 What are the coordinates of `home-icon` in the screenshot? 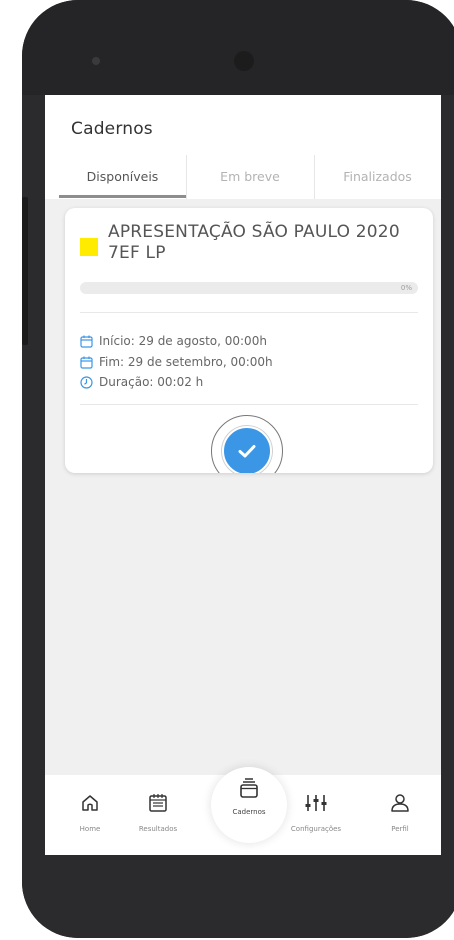 It's located at (90, 803).